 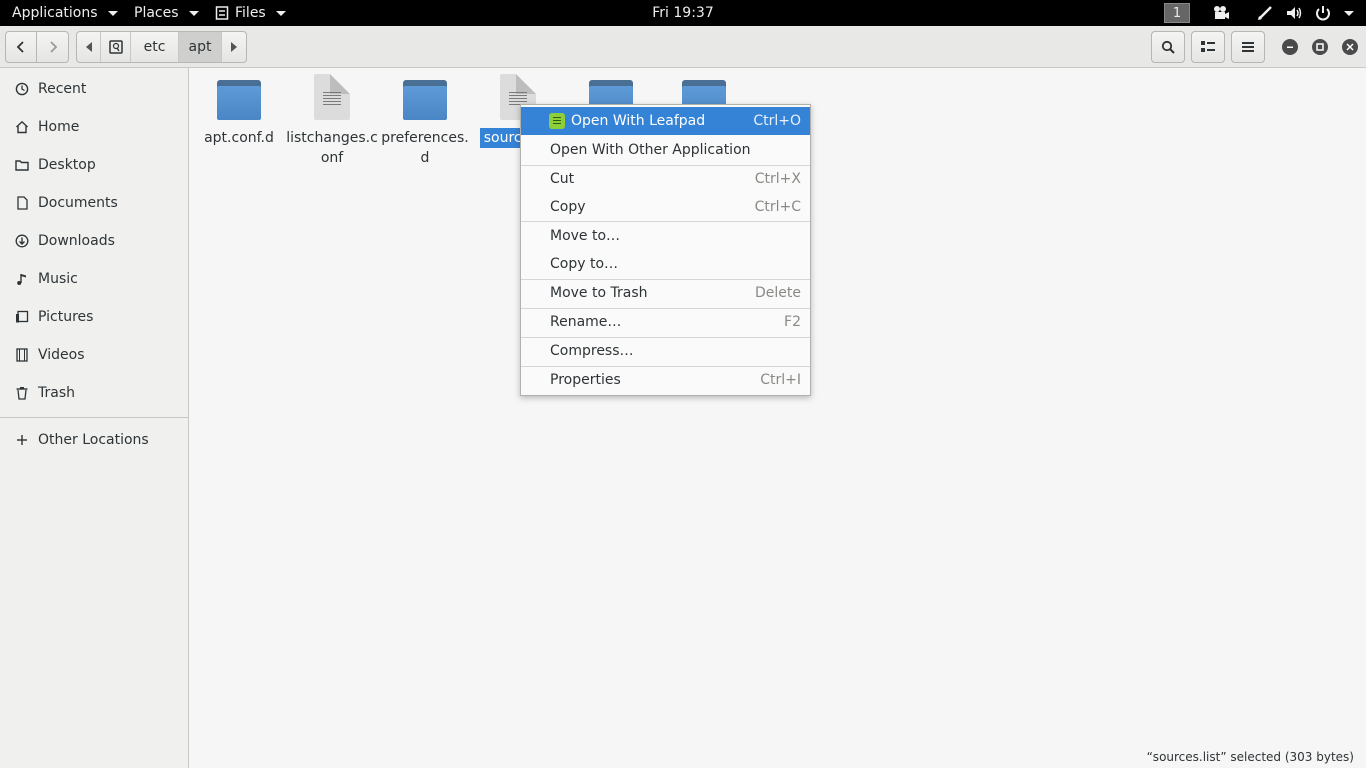 I want to click on menu-item-open-with-leafpad: Open With Leafpad Ctrl+O, so click(x=665, y=121).